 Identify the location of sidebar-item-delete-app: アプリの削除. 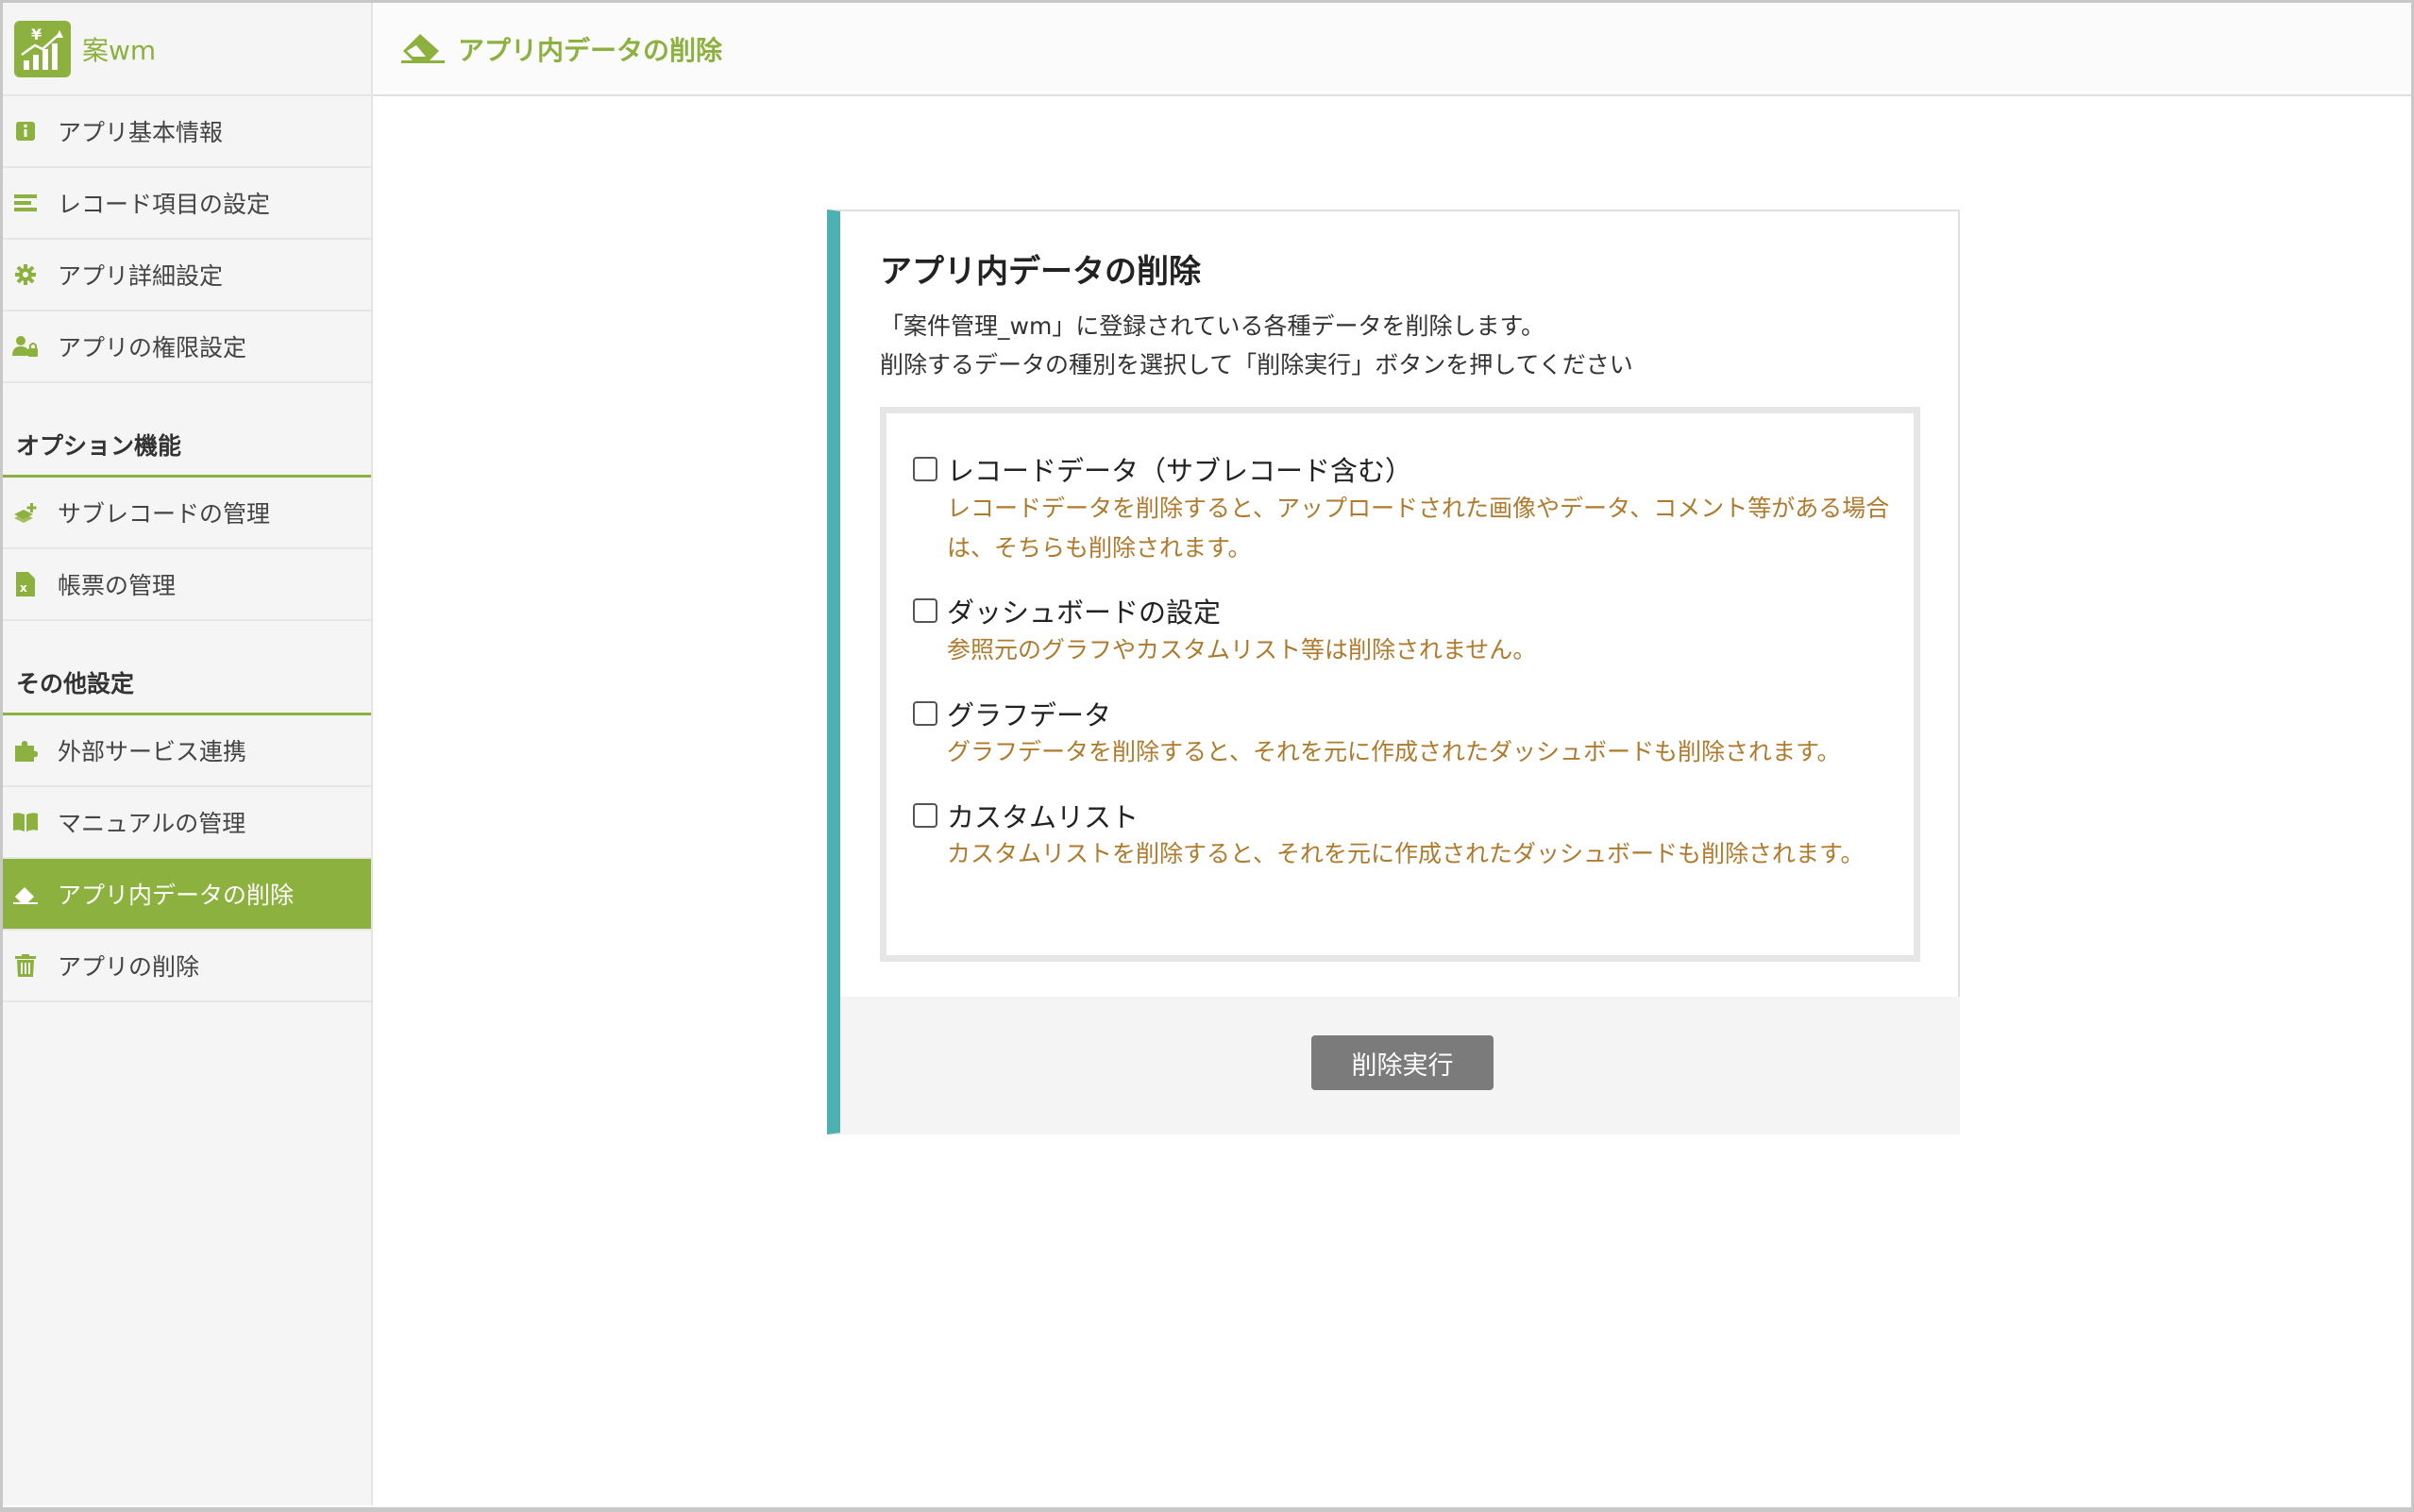
(187, 966).